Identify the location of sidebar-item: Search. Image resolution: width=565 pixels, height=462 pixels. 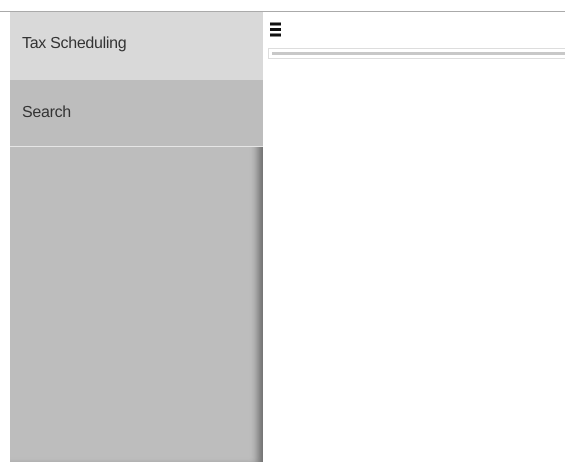
(136, 113).